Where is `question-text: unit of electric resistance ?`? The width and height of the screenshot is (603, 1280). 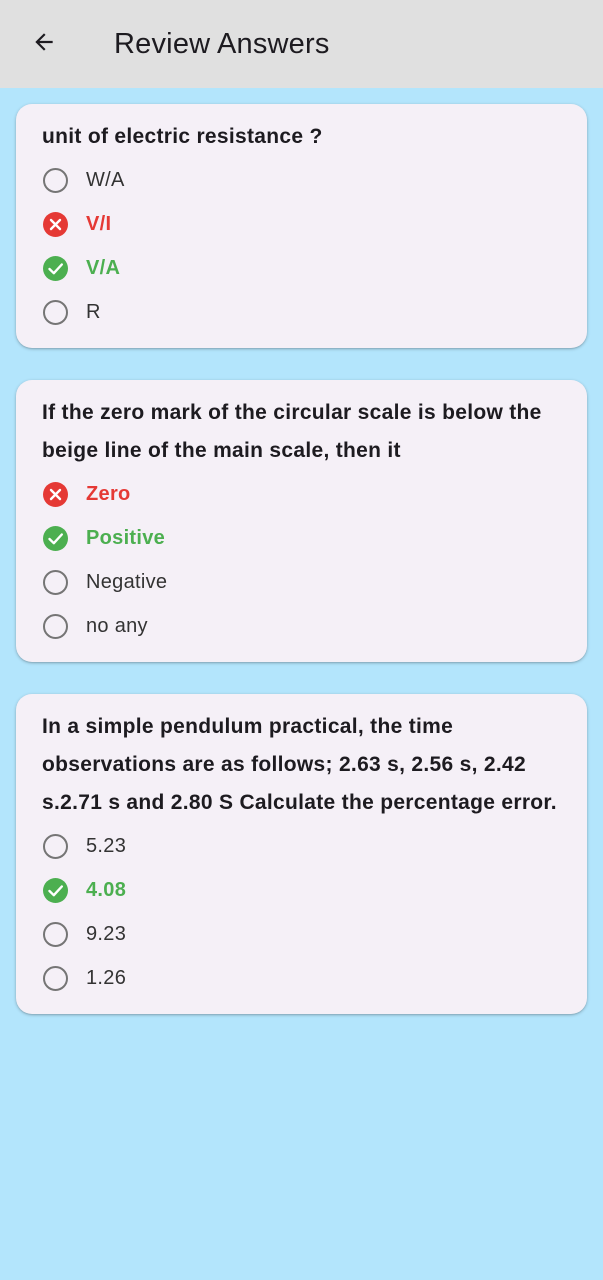
question-text: unit of electric resistance ? is located at coordinates (182, 136).